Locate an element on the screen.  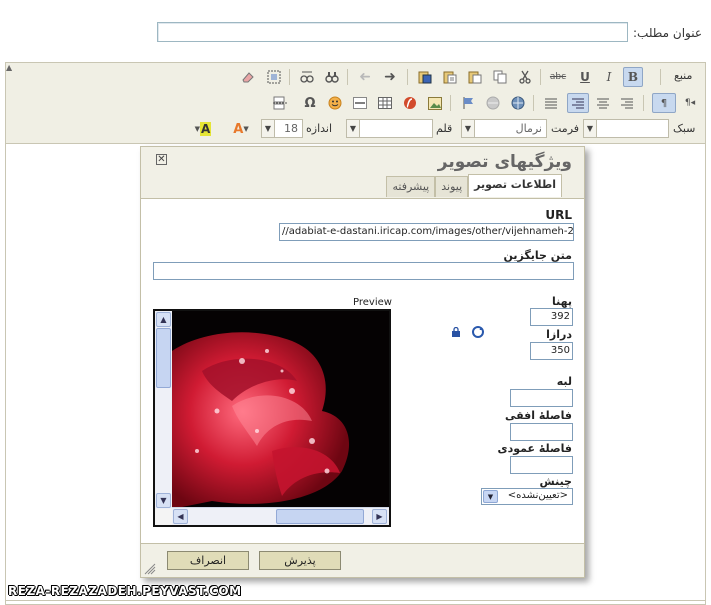
align-label: چینش is located at coordinates (555, 481).